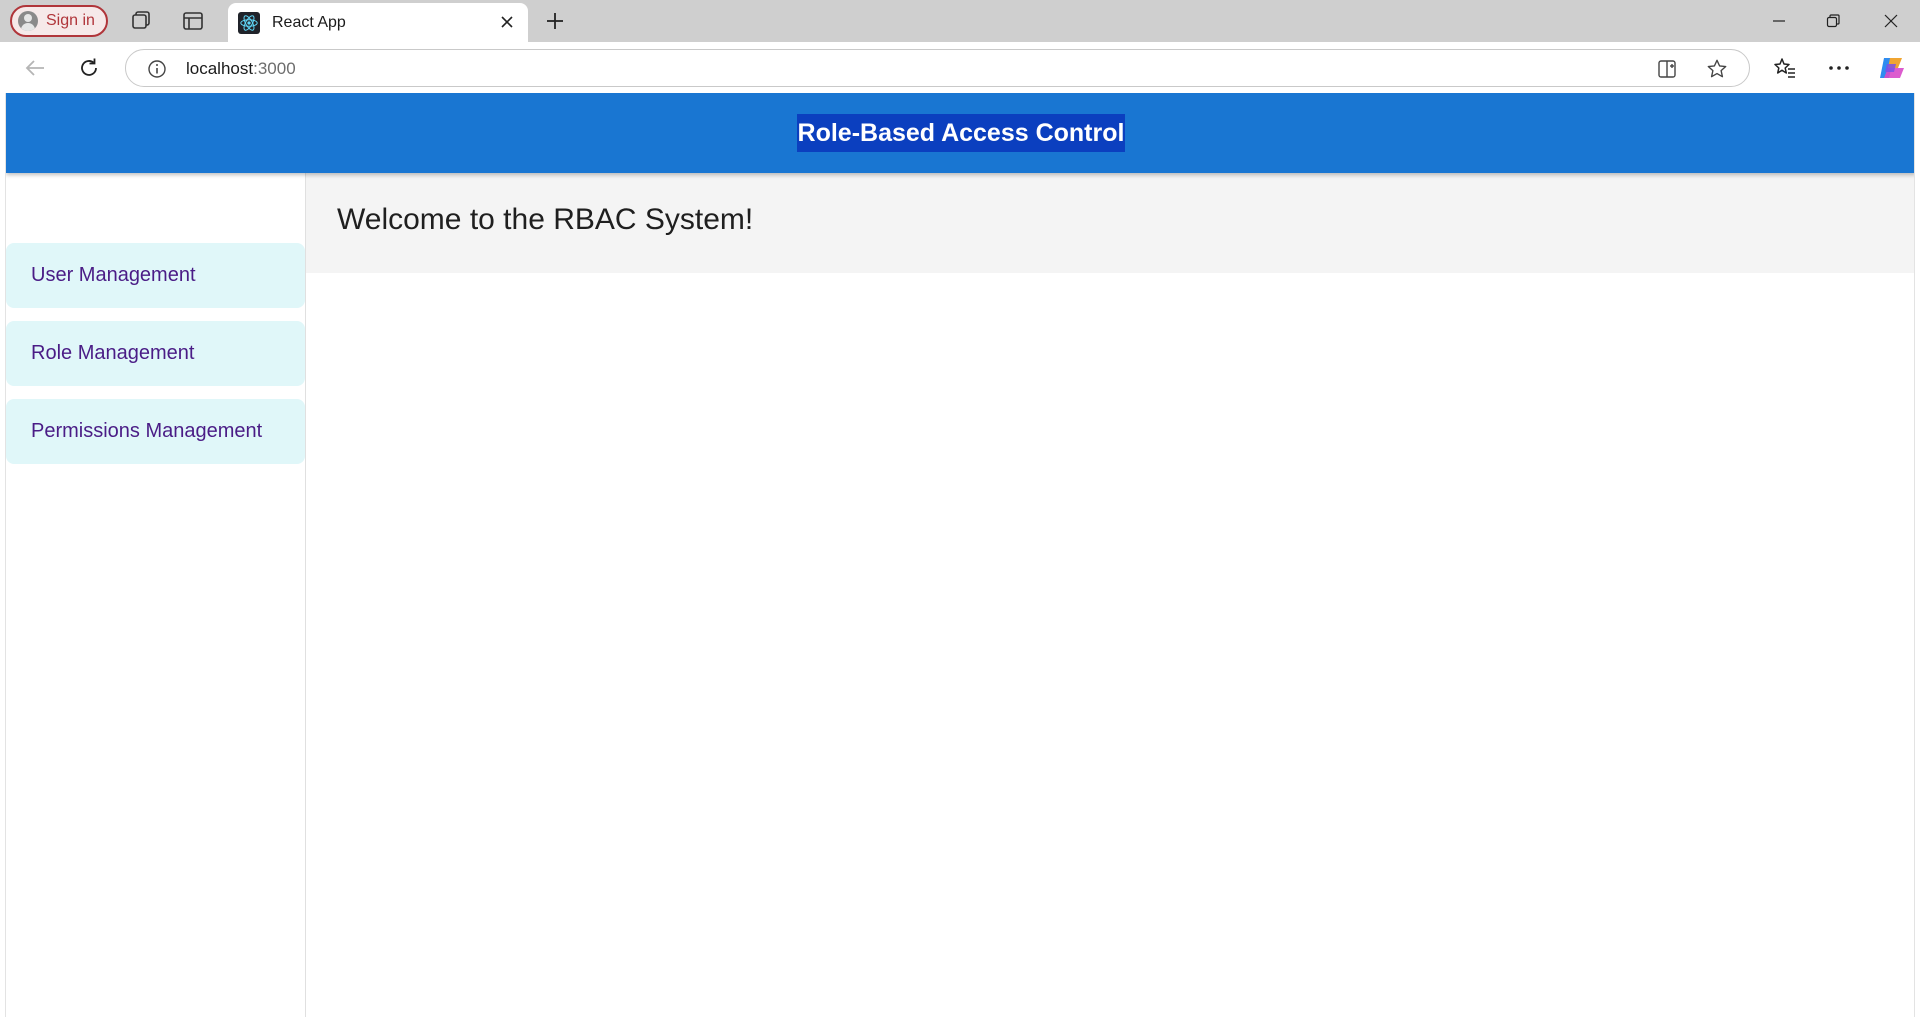  I want to click on sign-in-label: Sign in, so click(70, 20).